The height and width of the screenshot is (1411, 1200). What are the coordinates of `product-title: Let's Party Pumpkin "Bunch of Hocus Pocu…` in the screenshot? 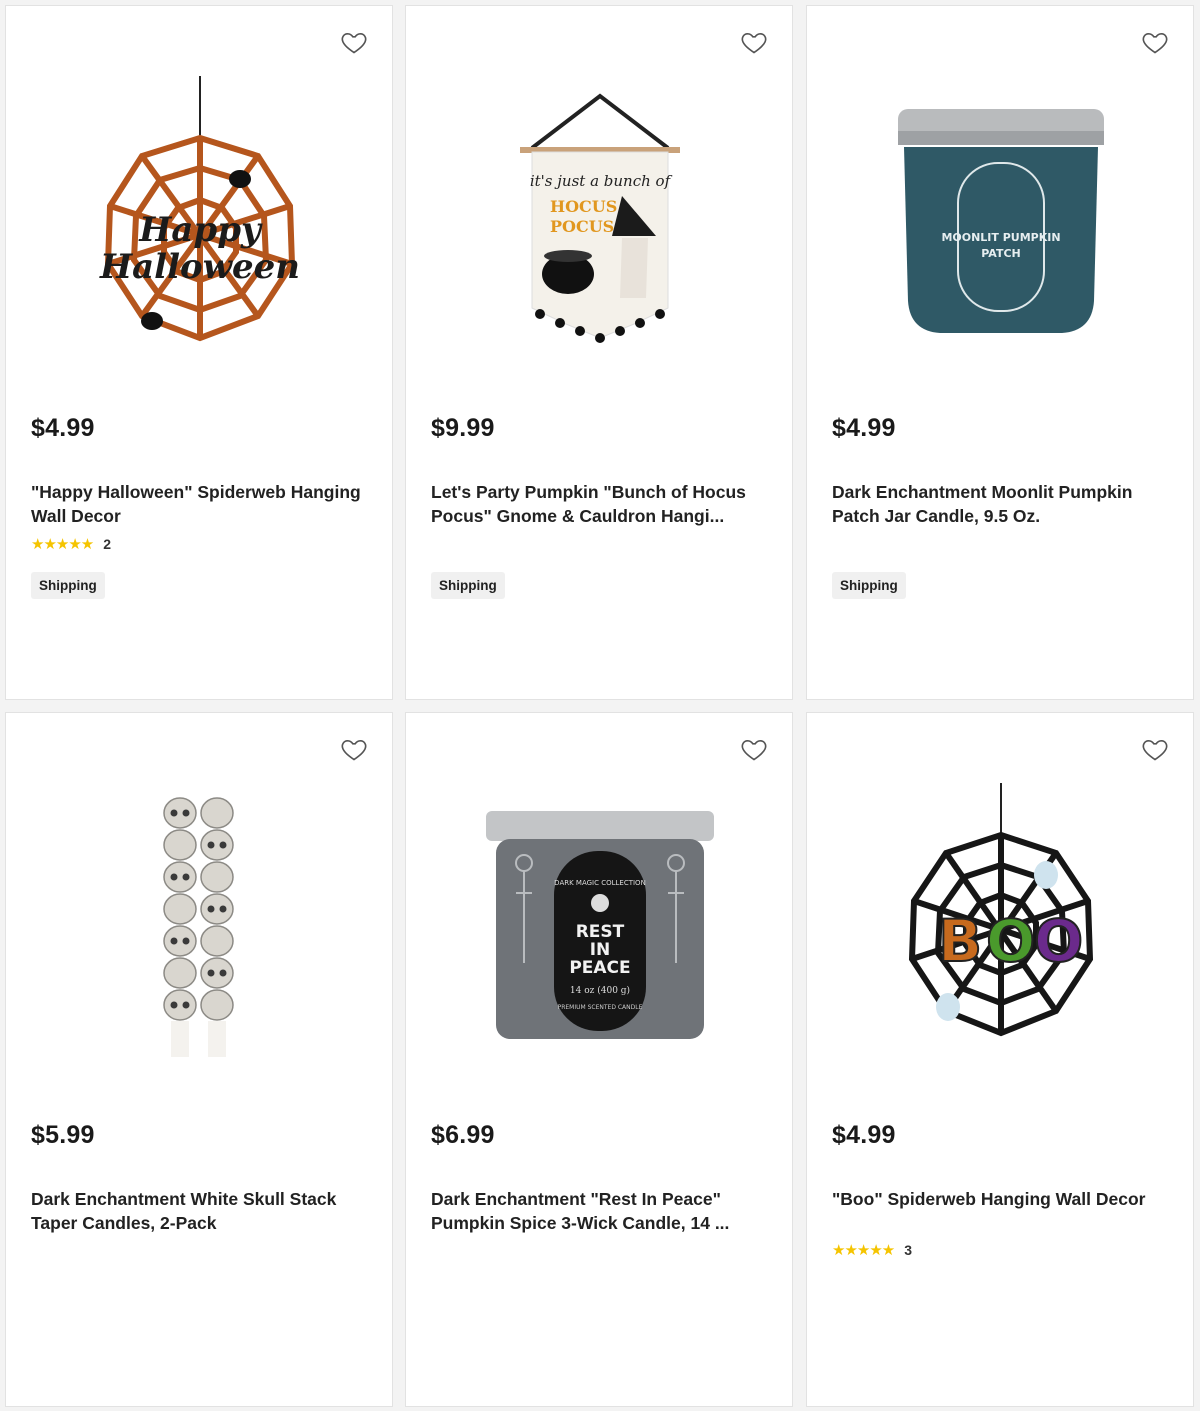 It's located at (596, 504).